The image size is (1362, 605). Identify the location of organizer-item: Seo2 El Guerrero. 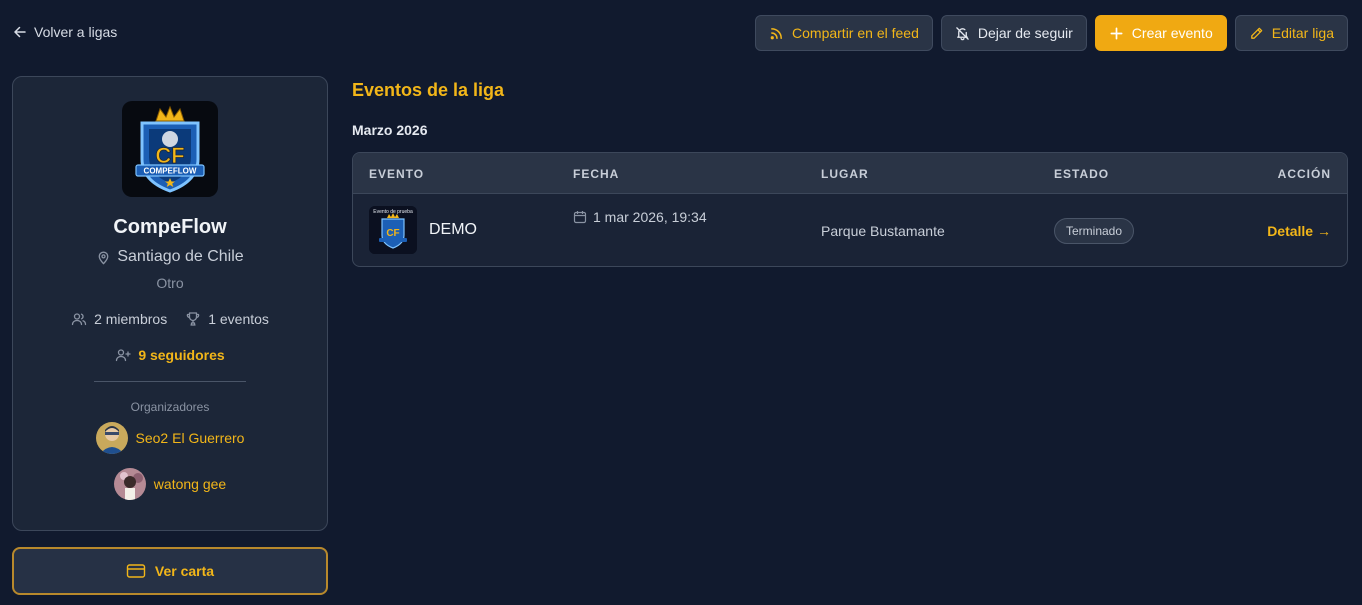
(170, 438).